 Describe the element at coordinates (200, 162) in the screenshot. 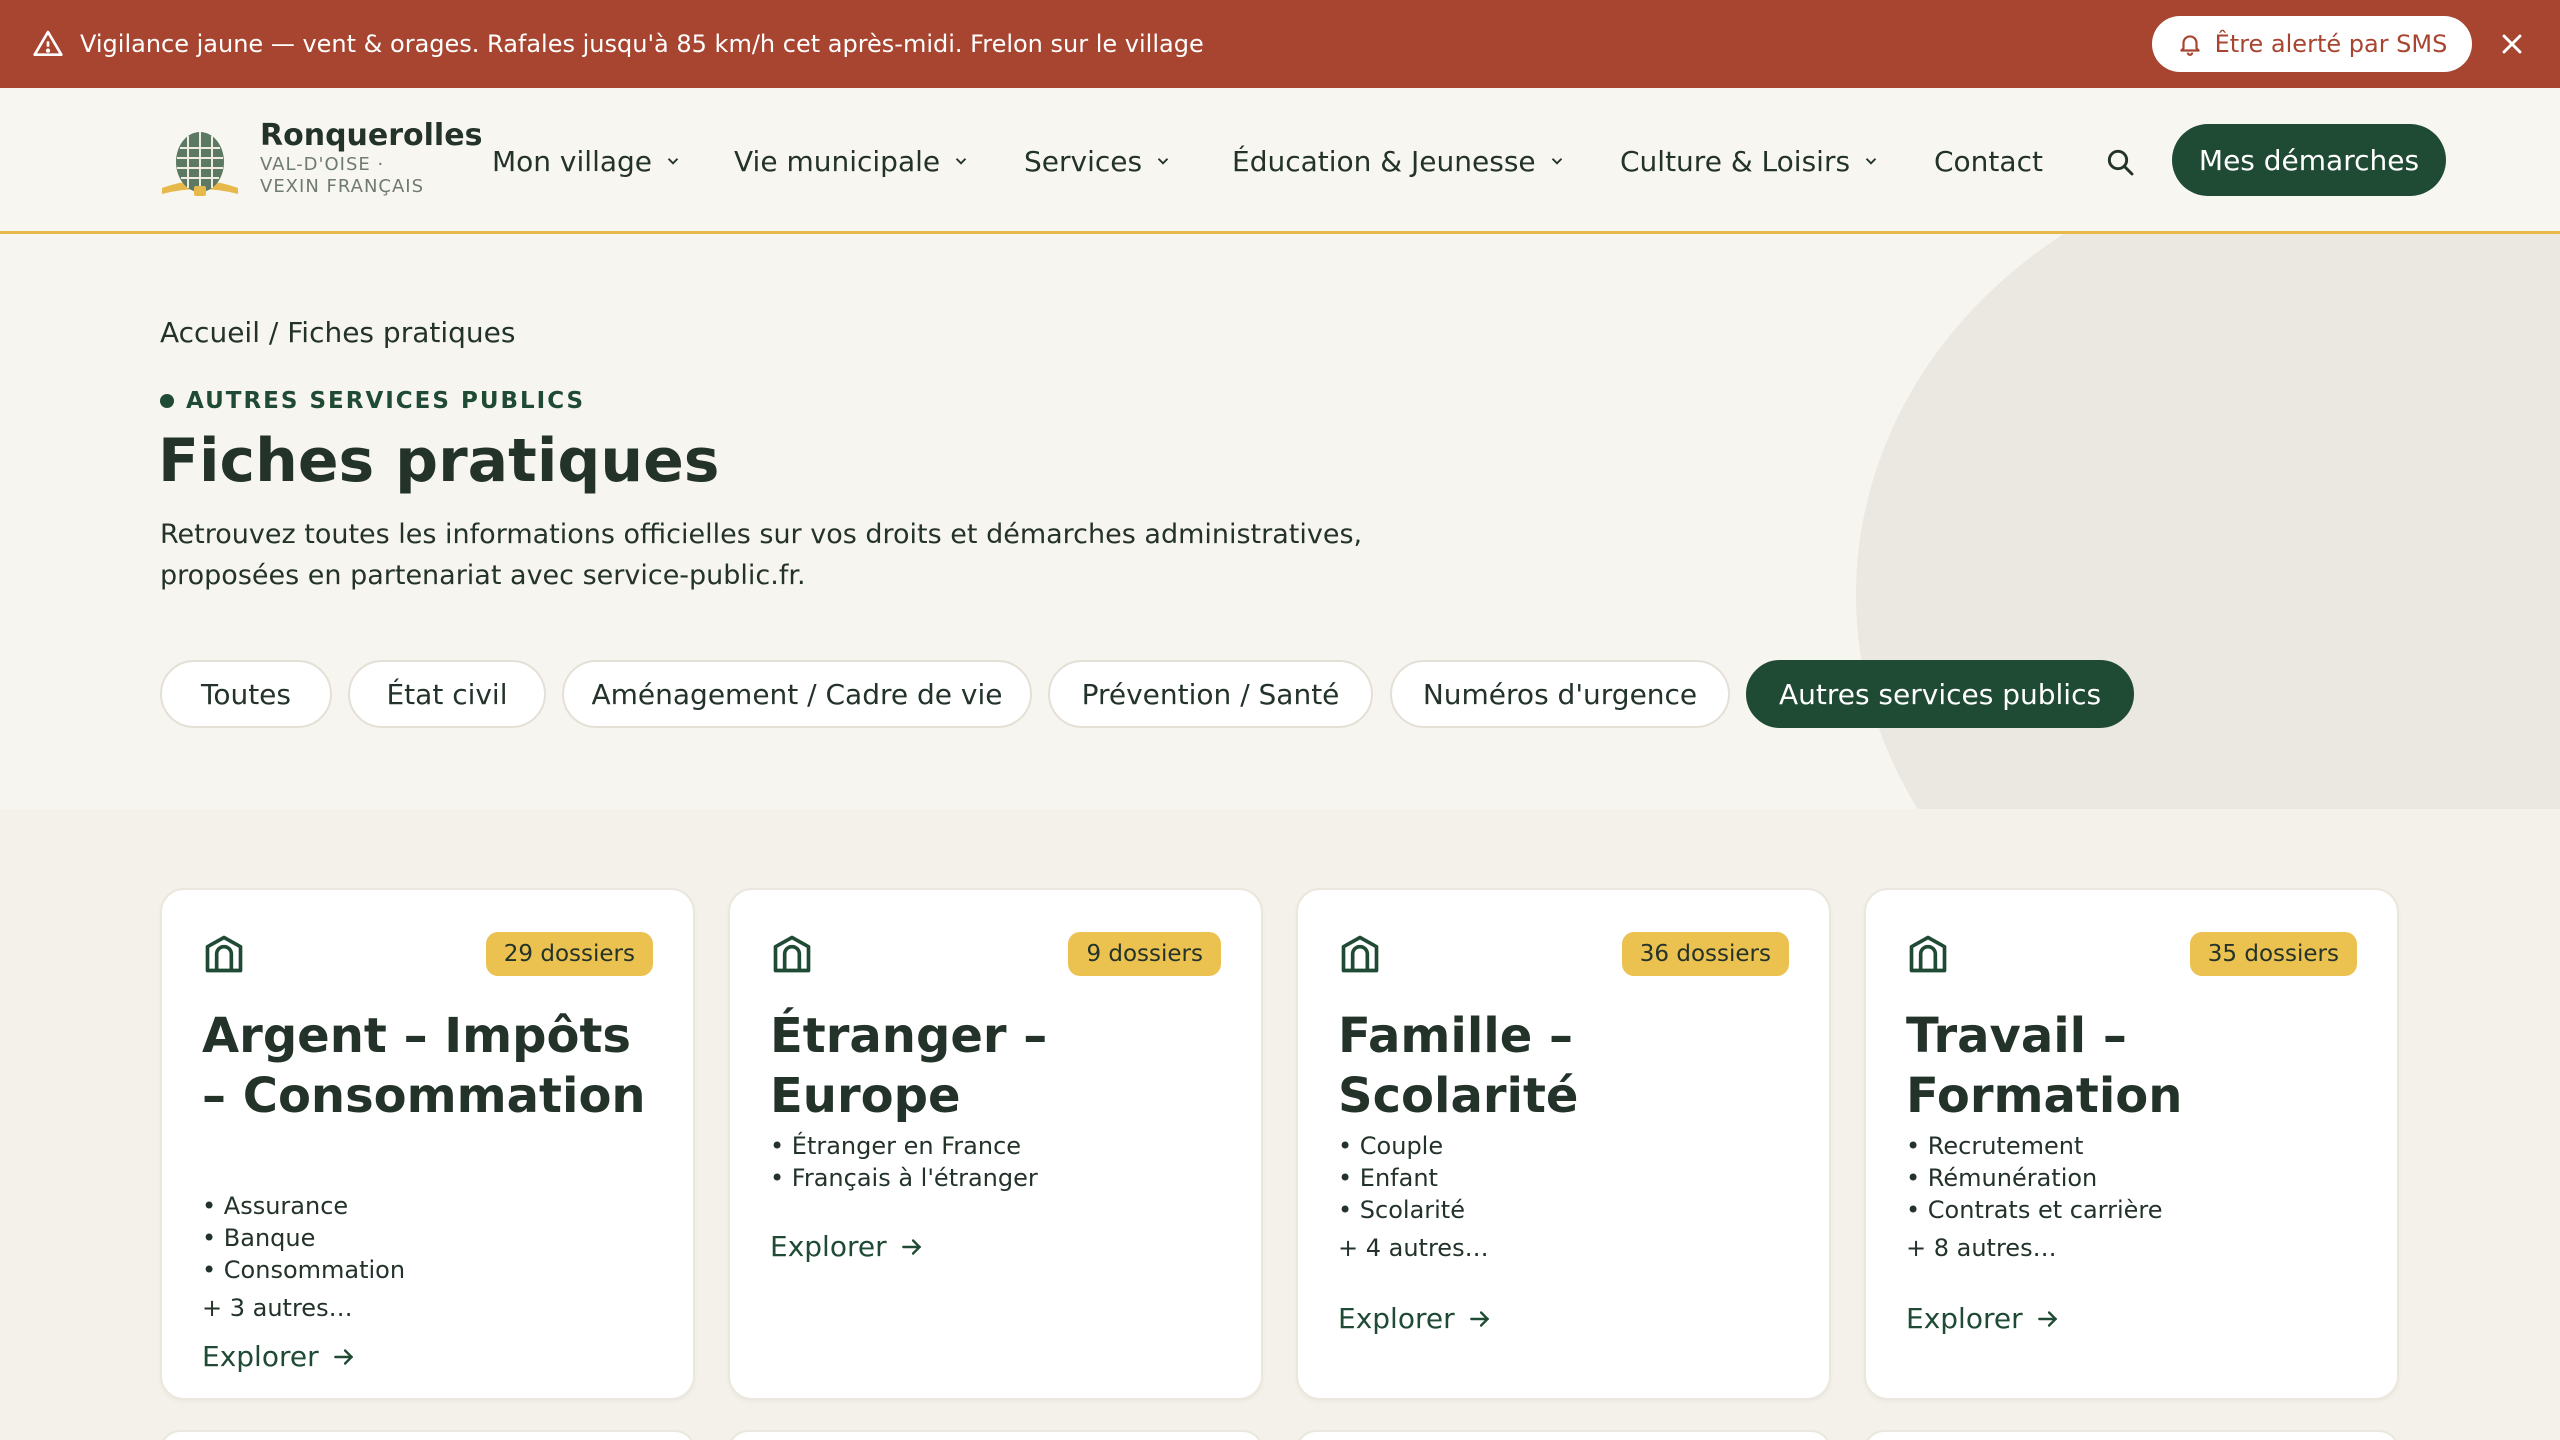

I see `pinecone-logo-icon` at that location.